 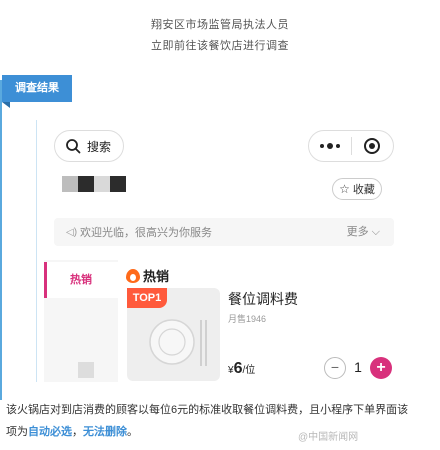 I want to click on search-icon, so click(x=73, y=146).